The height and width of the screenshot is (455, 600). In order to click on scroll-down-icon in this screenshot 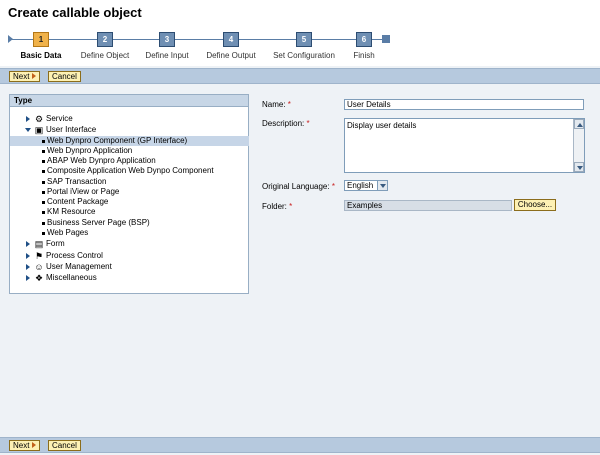, I will do `click(579, 167)`.